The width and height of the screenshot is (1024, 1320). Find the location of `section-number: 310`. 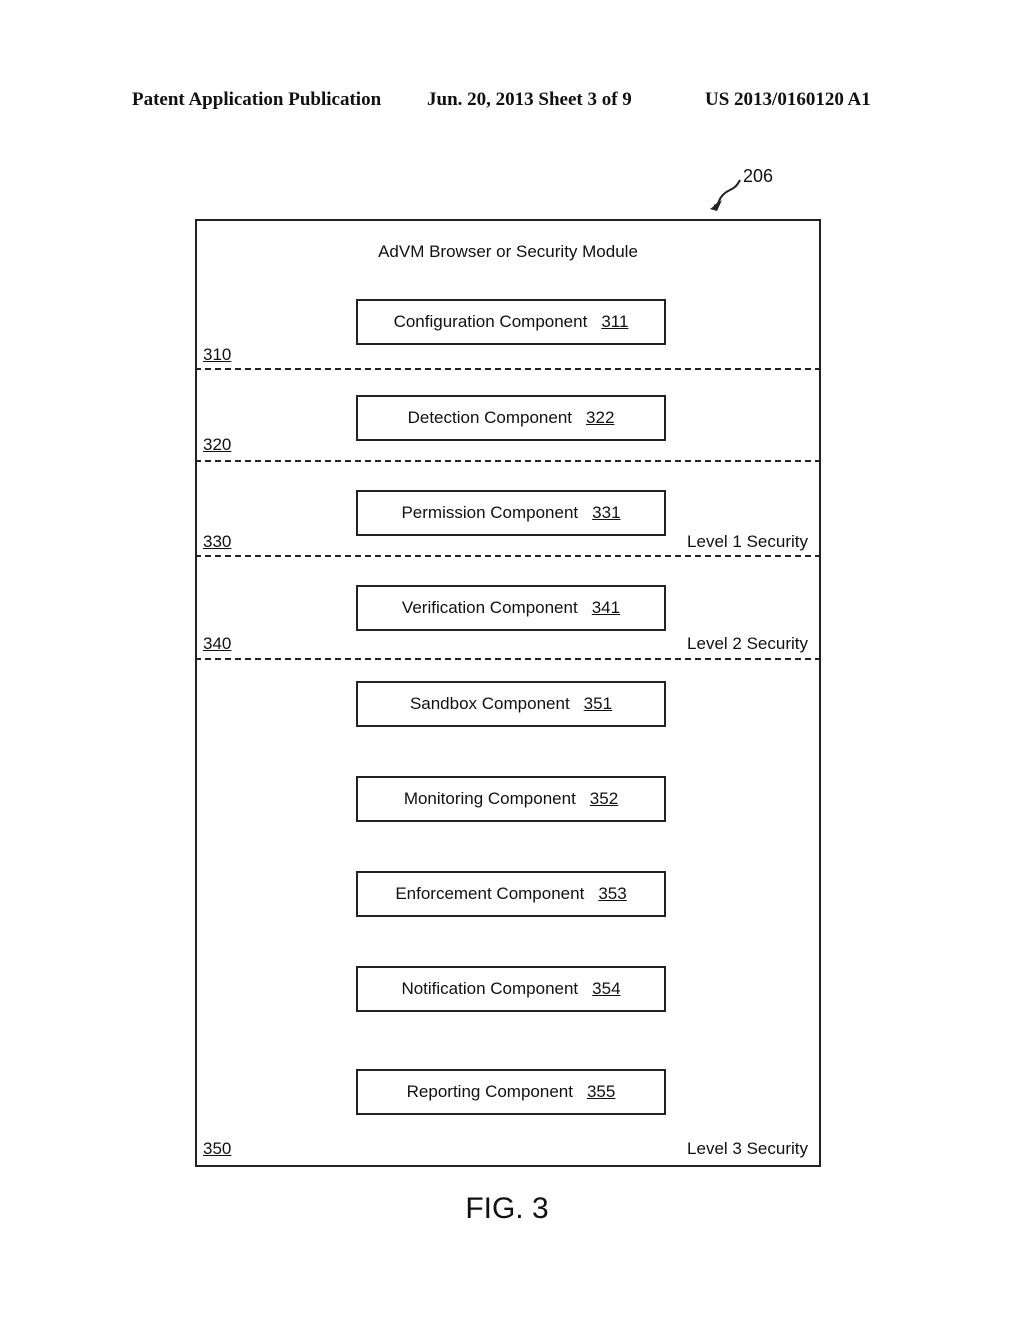

section-number: 310 is located at coordinates (217, 354).